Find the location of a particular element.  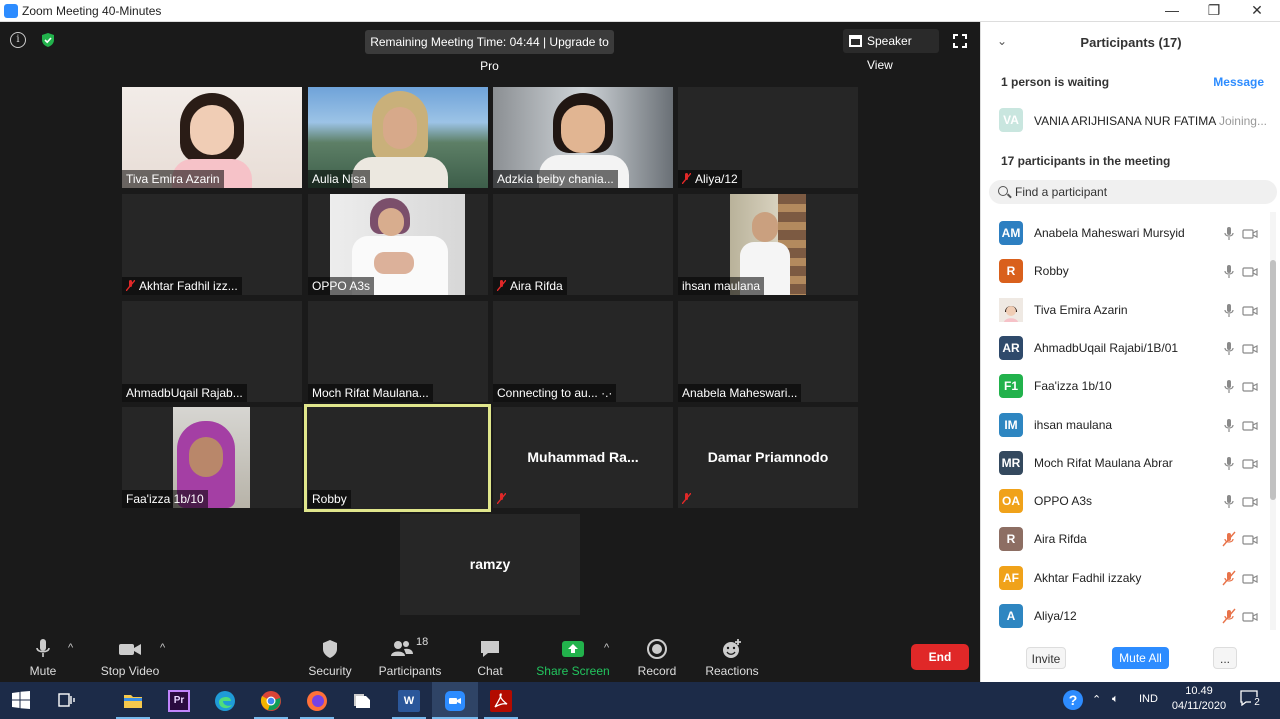

audio-options-caret: ^ is located at coordinates (70, 648).